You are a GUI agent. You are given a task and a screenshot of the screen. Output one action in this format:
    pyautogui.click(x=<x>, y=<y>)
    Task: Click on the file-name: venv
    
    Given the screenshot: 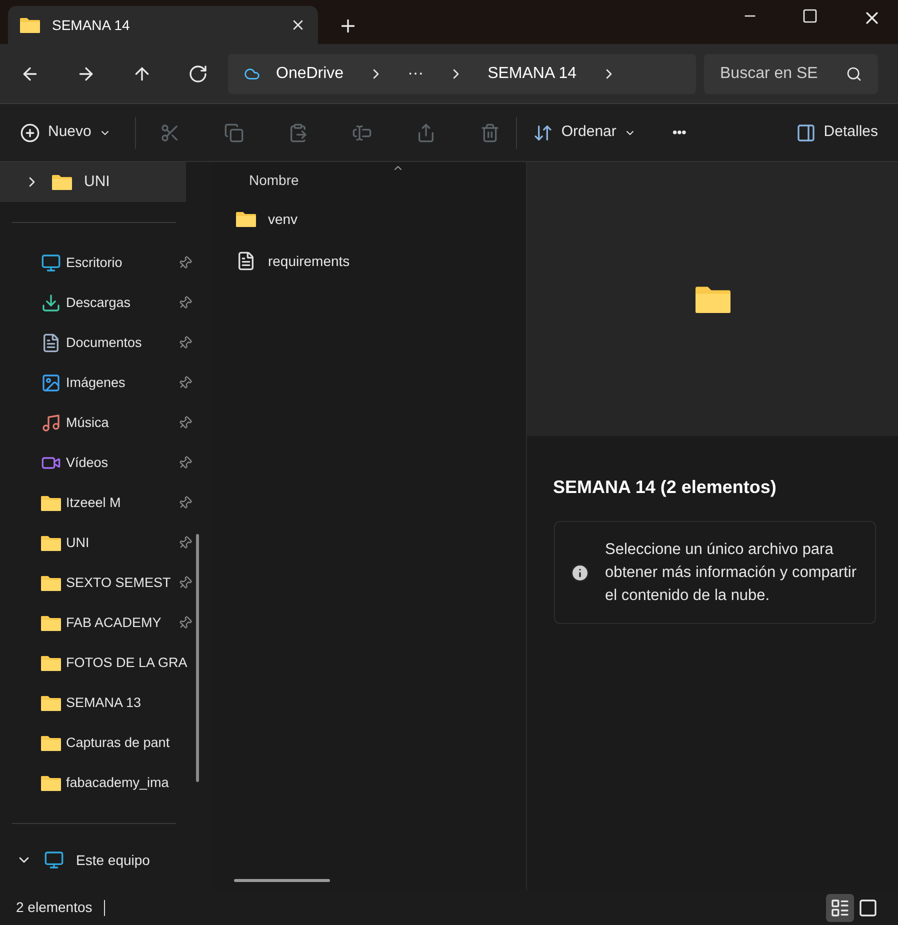 What is the action you would take?
    pyautogui.click(x=283, y=219)
    